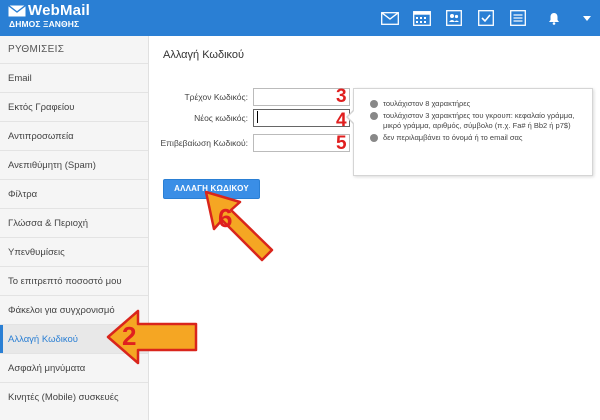 This screenshot has width=600, height=420. I want to click on contacts-icon, so click(454, 18).